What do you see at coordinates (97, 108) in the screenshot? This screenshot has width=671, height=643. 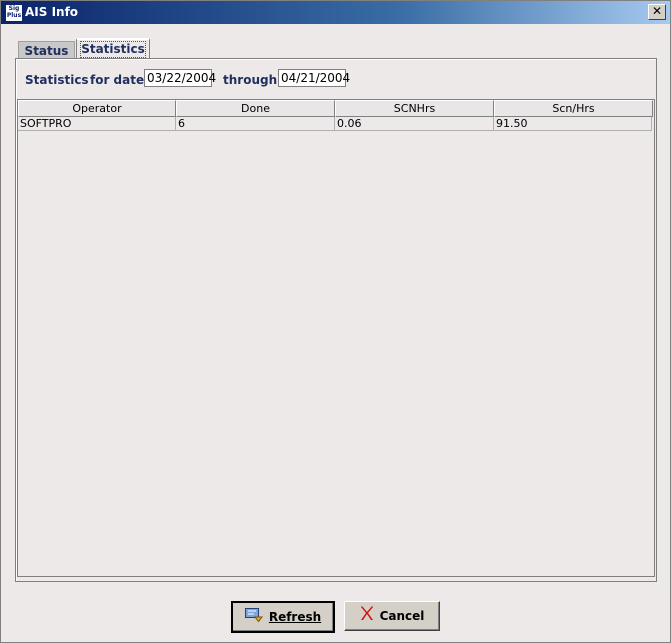 I see `column-header-operator: Operator` at bounding box center [97, 108].